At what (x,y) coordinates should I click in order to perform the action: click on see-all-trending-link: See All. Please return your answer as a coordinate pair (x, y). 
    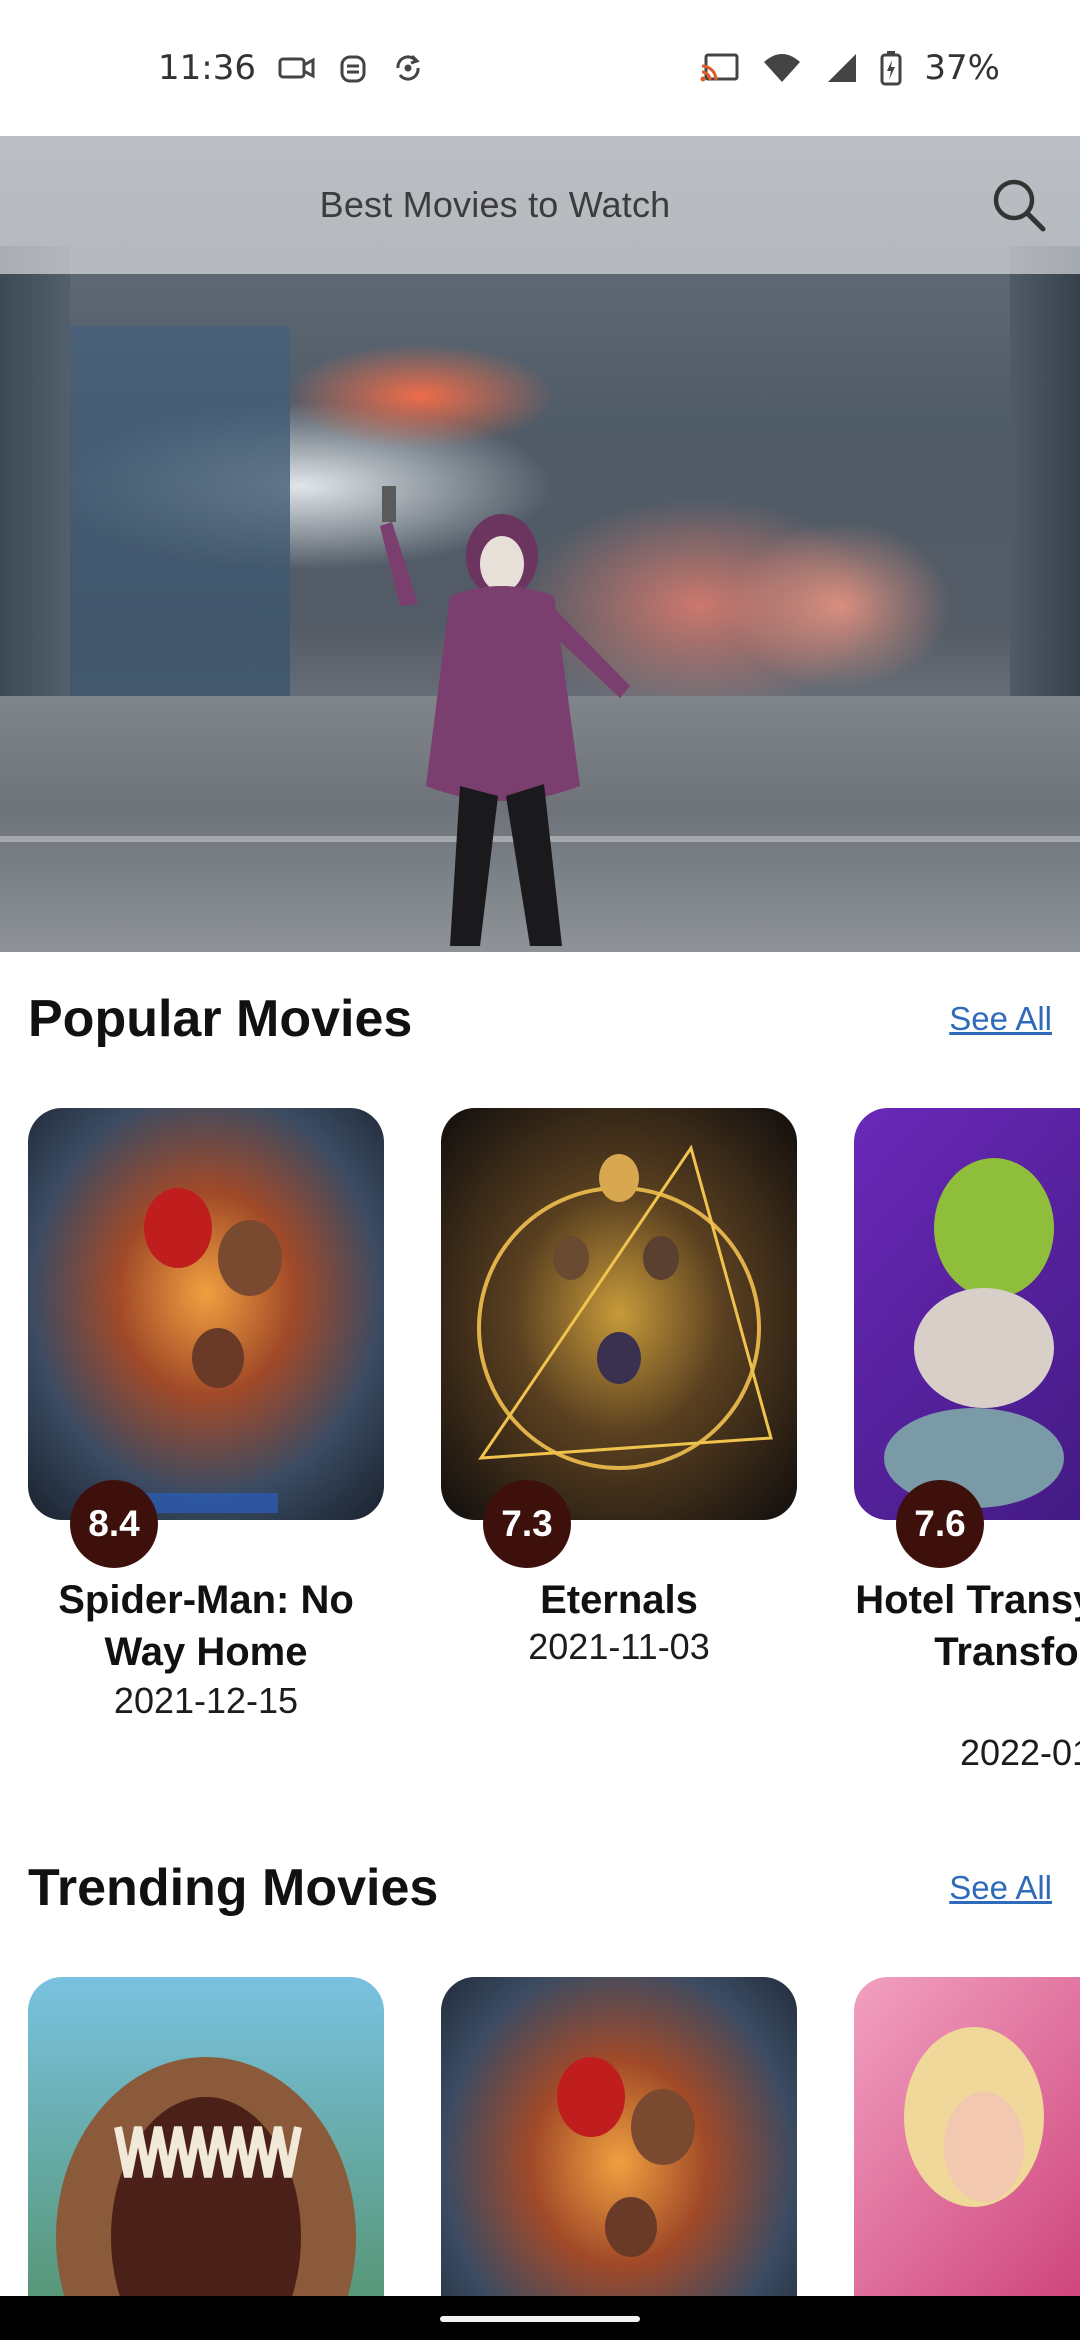
    Looking at the image, I should click on (1000, 1888).